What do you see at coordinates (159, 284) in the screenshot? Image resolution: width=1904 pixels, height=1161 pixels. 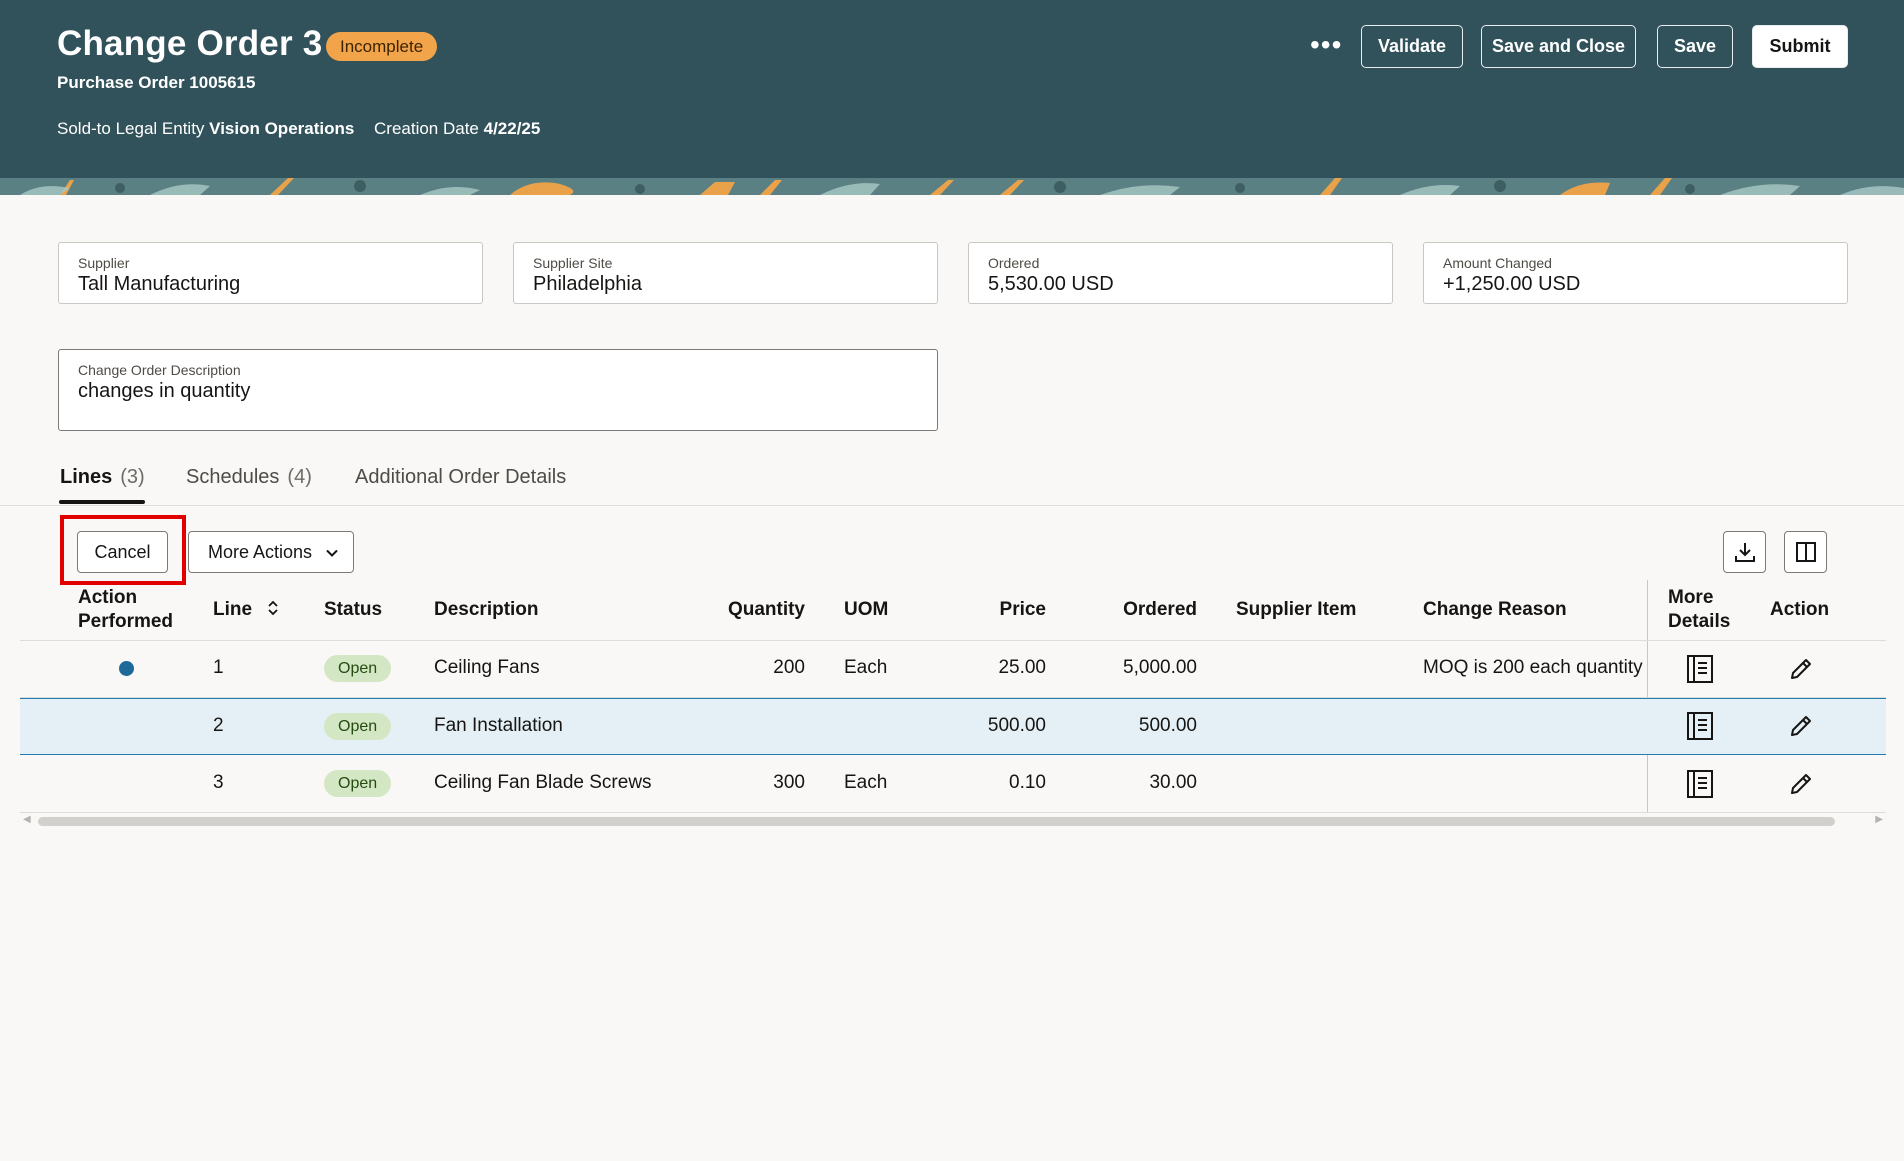 I see `supplier-value: Tall Manufacturing` at bounding box center [159, 284].